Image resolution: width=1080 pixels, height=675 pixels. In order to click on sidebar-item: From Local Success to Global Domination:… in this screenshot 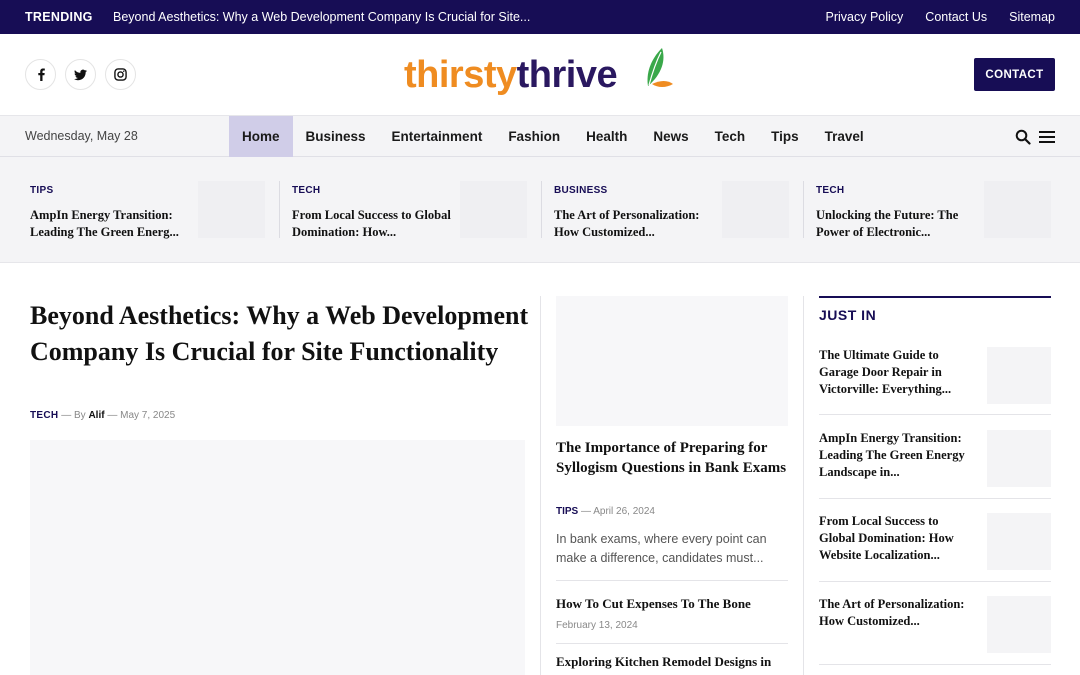, I will do `click(935, 543)`.